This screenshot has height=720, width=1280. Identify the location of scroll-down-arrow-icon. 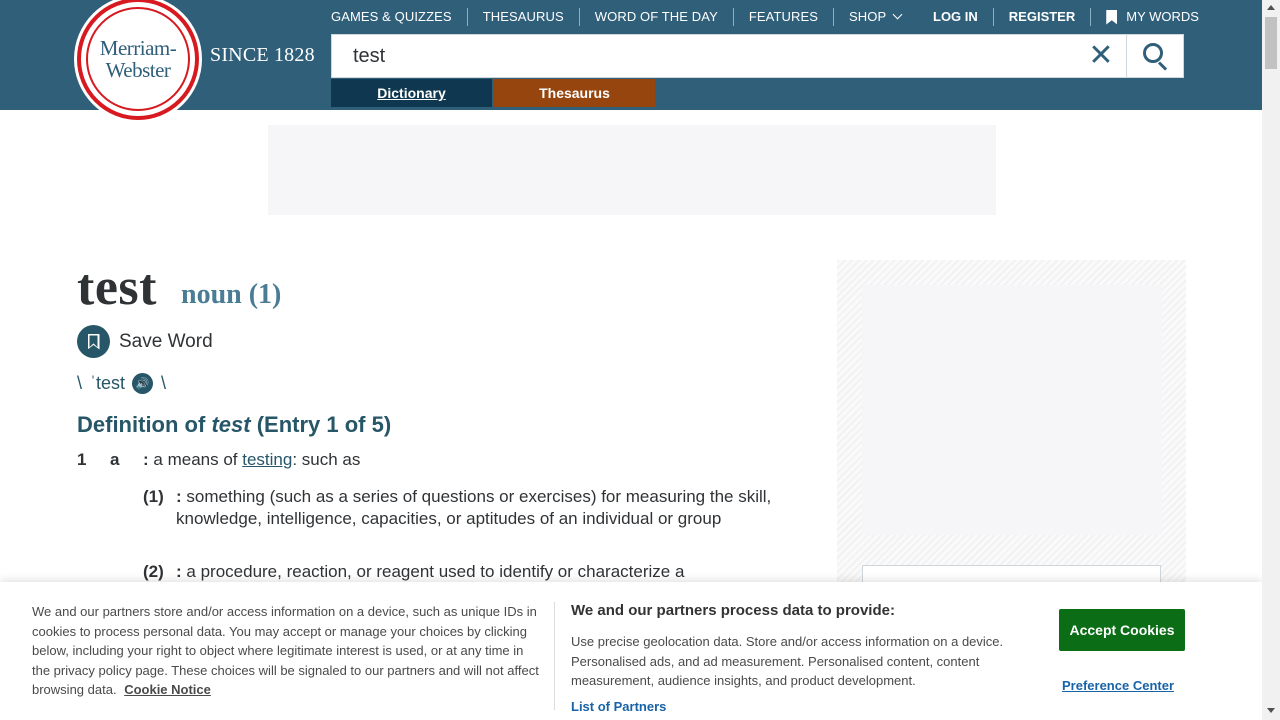
(1271, 710).